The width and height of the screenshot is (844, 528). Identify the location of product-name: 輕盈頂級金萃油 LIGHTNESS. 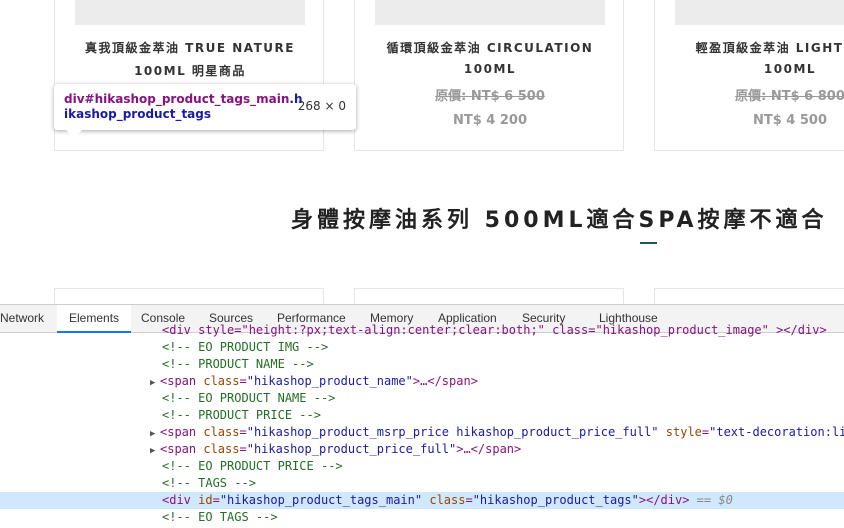
(749, 47).